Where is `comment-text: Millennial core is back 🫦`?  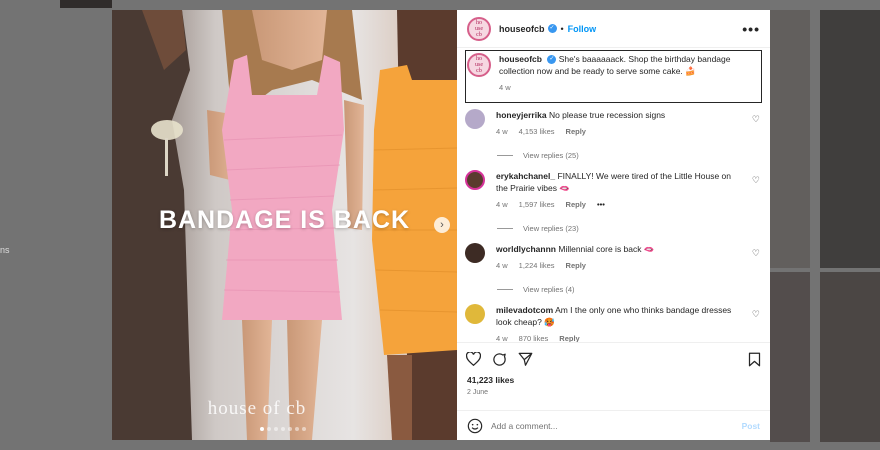
comment-text: Millennial core is back 🫦 is located at coordinates (606, 249).